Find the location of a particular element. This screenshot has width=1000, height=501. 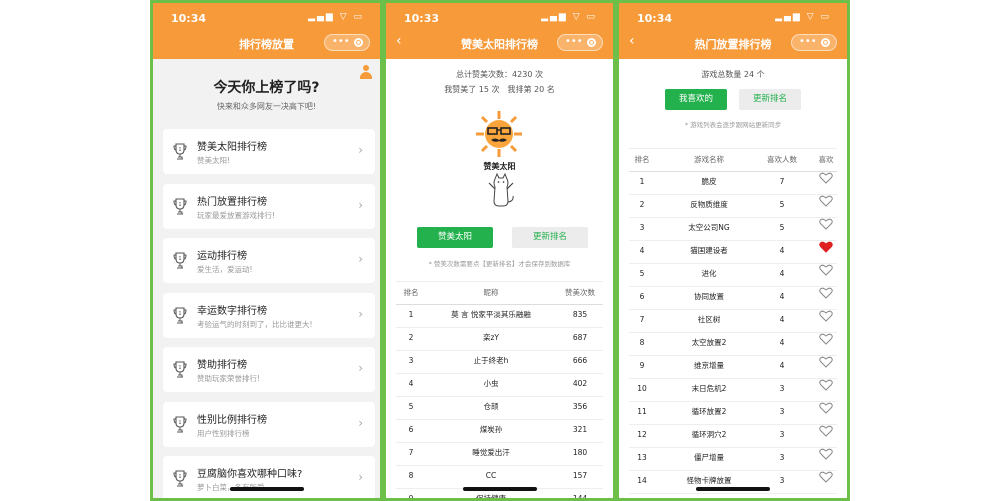

rank-cell: 6 is located at coordinates (411, 429).